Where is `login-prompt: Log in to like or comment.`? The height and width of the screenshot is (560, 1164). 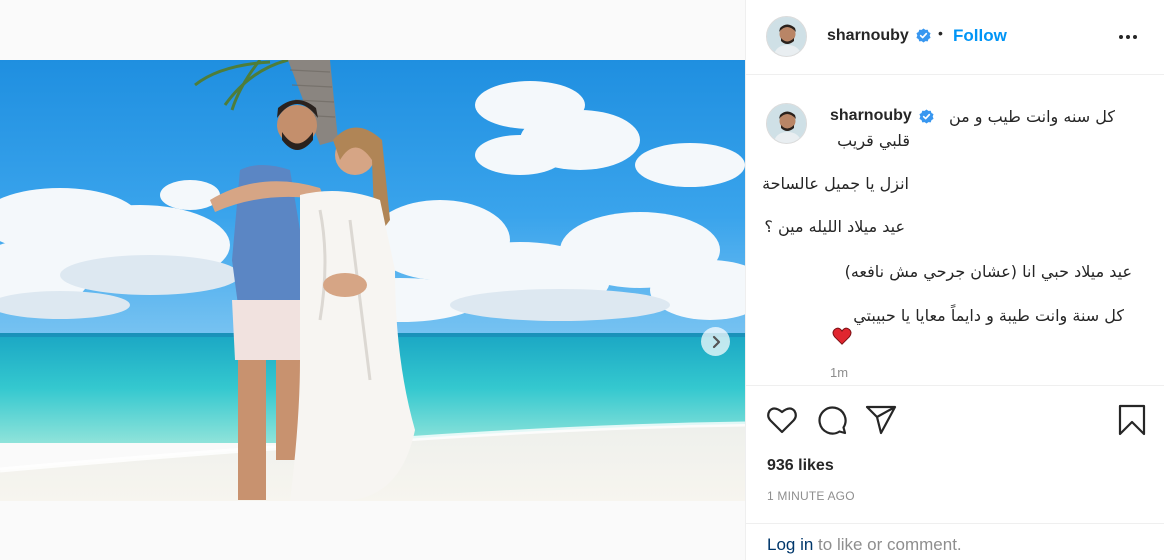 login-prompt: Log in to like or comment. is located at coordinates (955, 541).